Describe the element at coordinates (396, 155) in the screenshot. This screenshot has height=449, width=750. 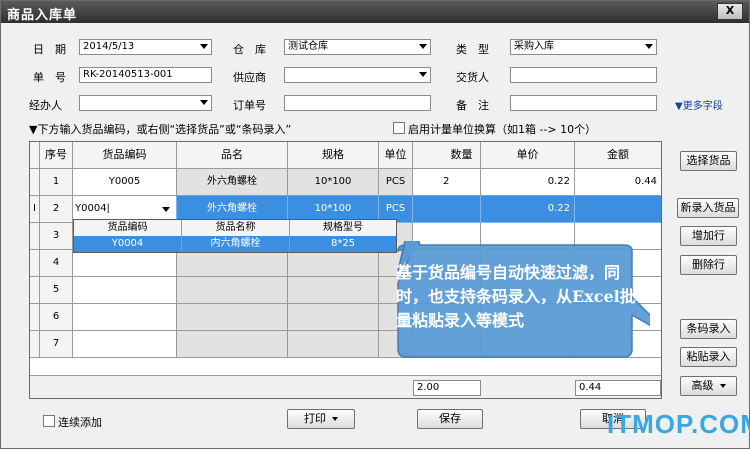
I see `header-unit: 单位` at that location.